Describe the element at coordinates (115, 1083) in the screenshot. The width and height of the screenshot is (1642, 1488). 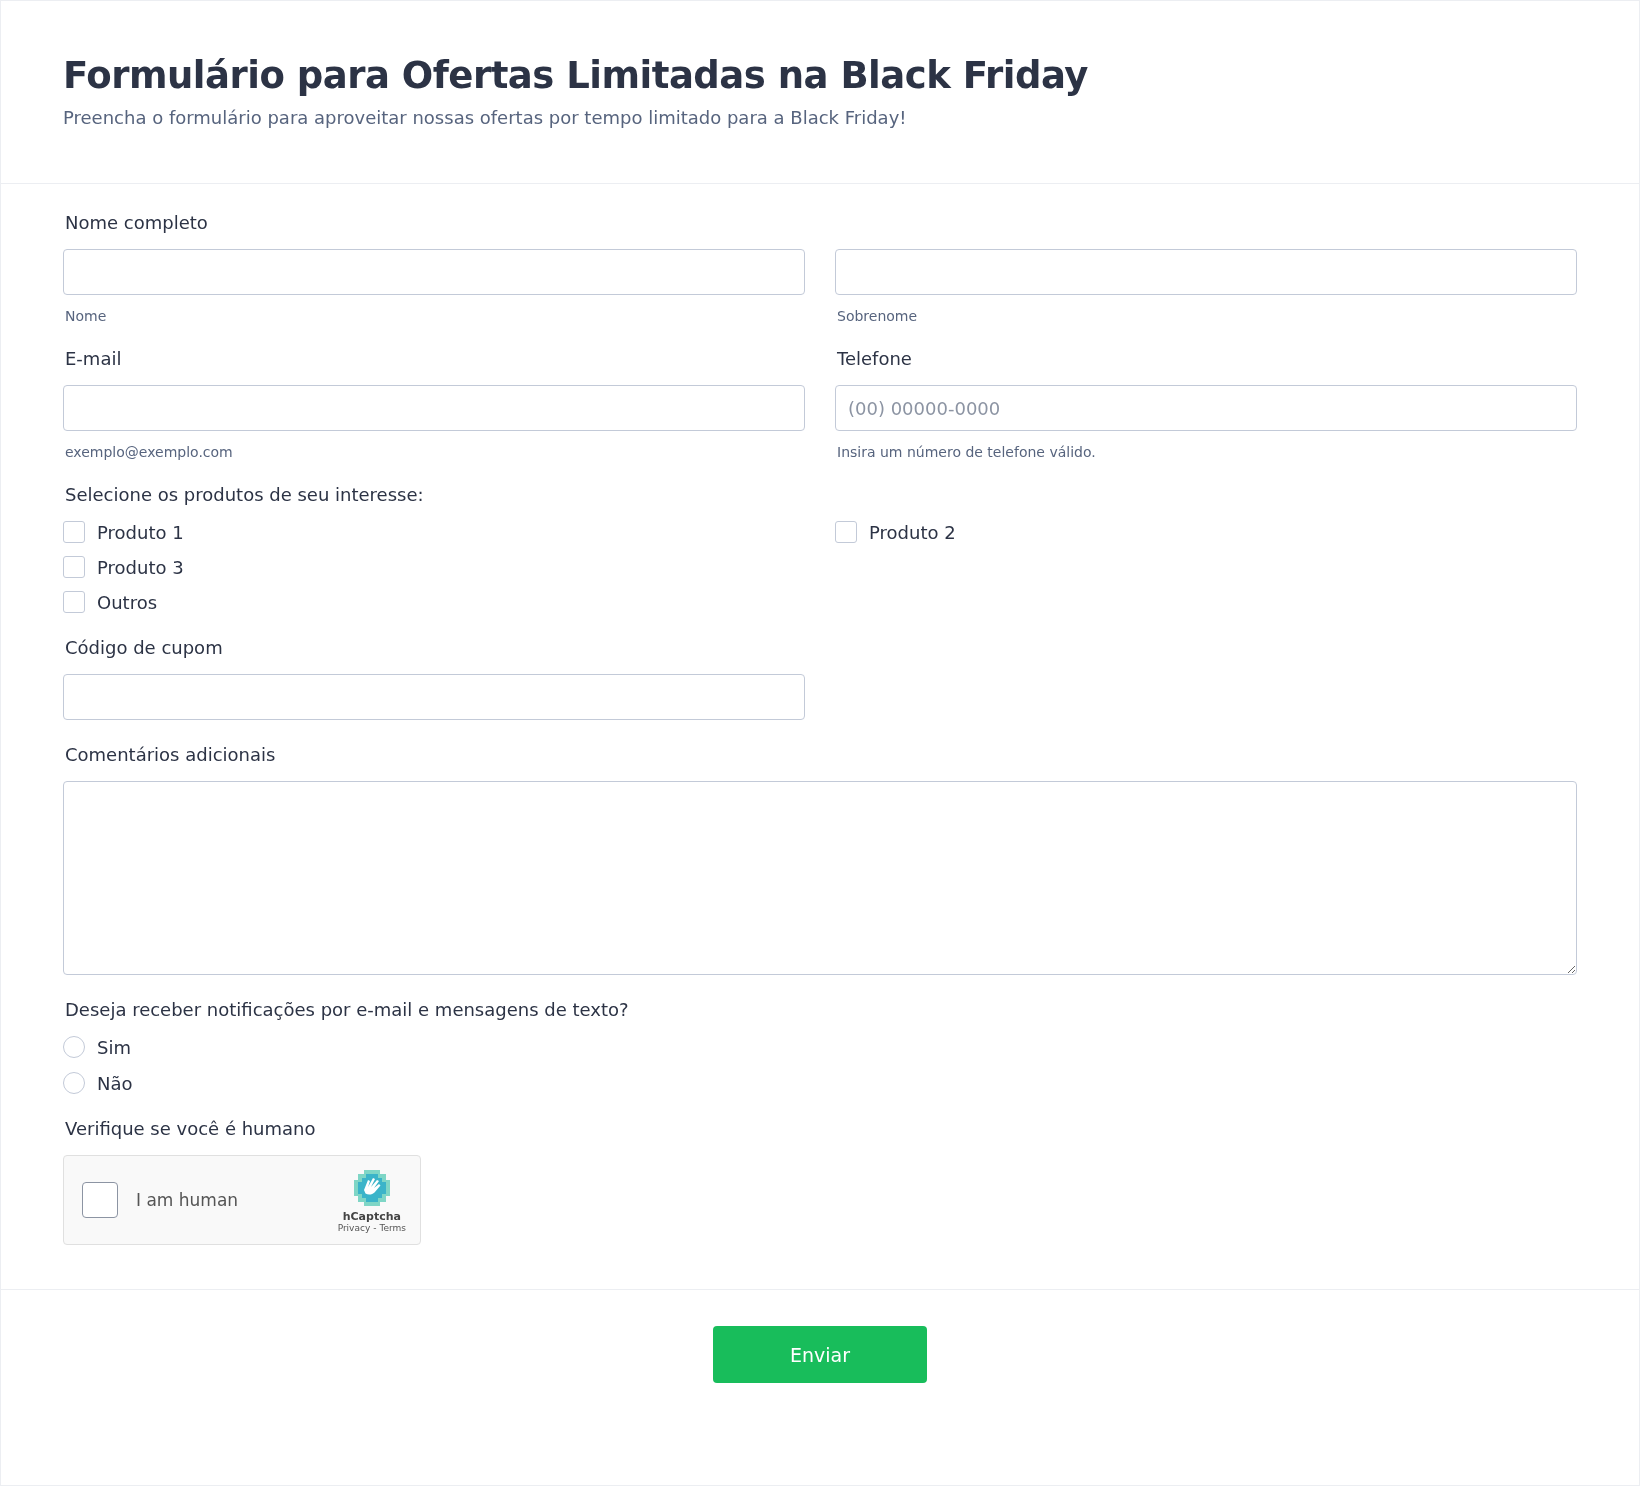
I see `radio-label: Não` at that location.